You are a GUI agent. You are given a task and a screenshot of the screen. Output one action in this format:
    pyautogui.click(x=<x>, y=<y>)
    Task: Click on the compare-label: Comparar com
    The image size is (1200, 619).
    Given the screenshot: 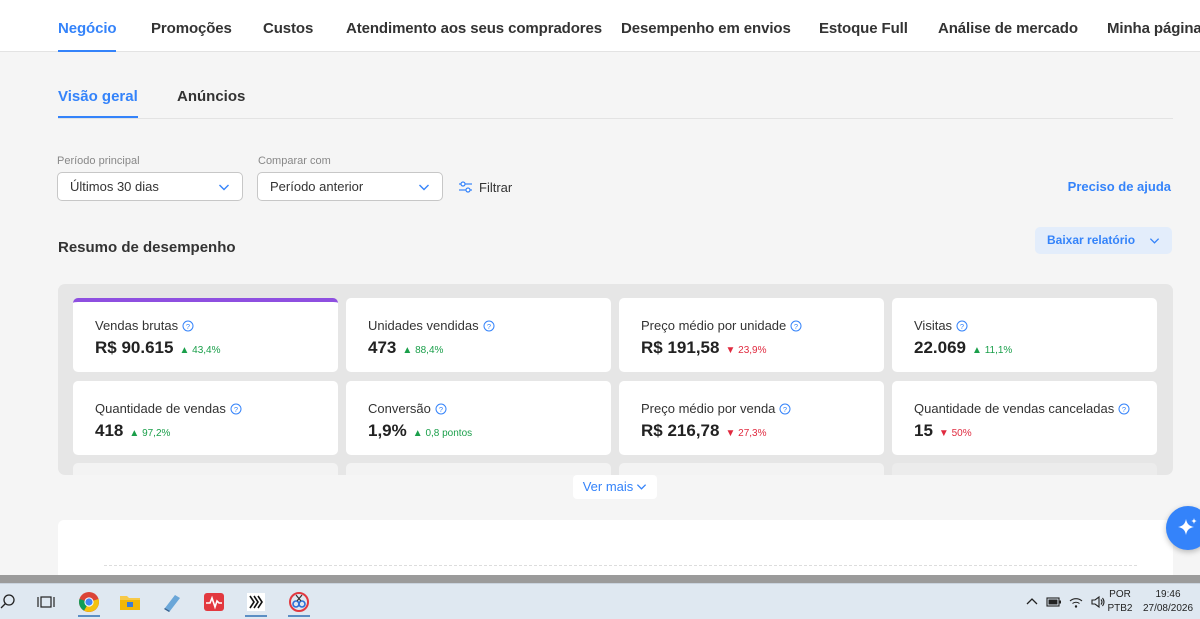 What is the action you would take?
    pyautogui.click(x=294, y=161)
    